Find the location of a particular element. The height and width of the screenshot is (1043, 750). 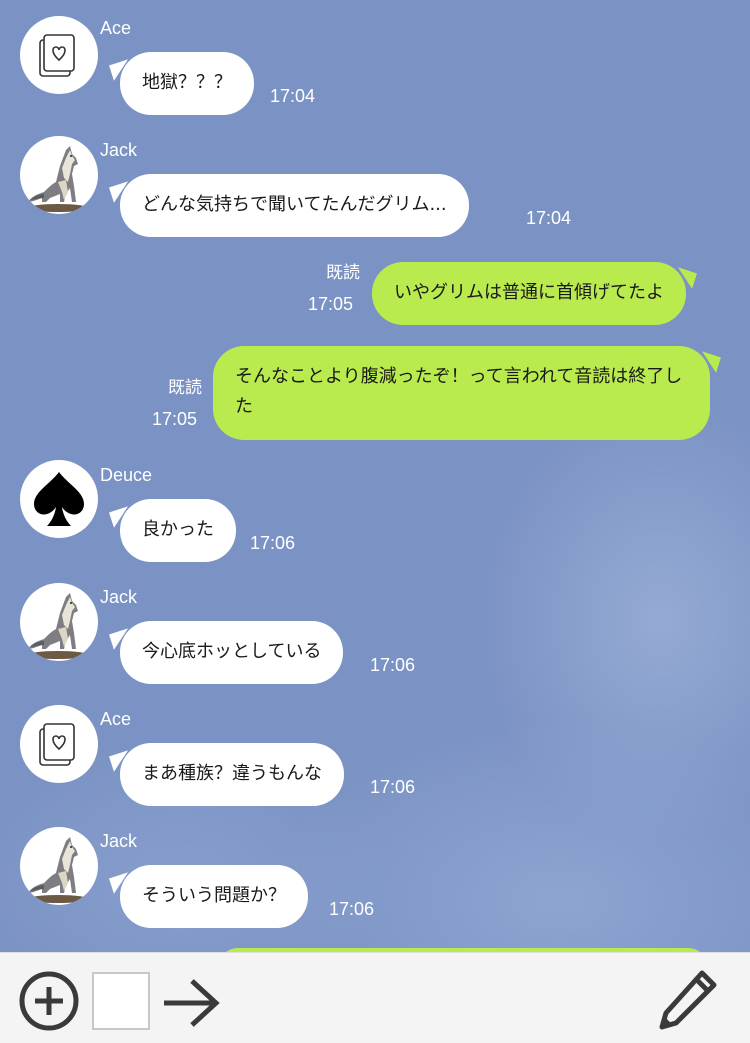

message-text: 地獄？？？ is located at coordinates (187, 82).